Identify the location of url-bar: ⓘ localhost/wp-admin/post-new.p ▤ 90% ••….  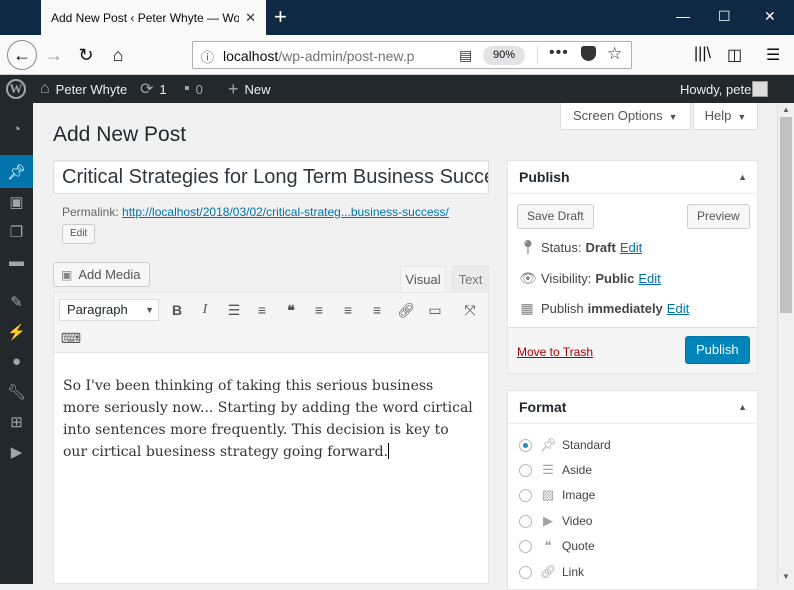
(412, 55).